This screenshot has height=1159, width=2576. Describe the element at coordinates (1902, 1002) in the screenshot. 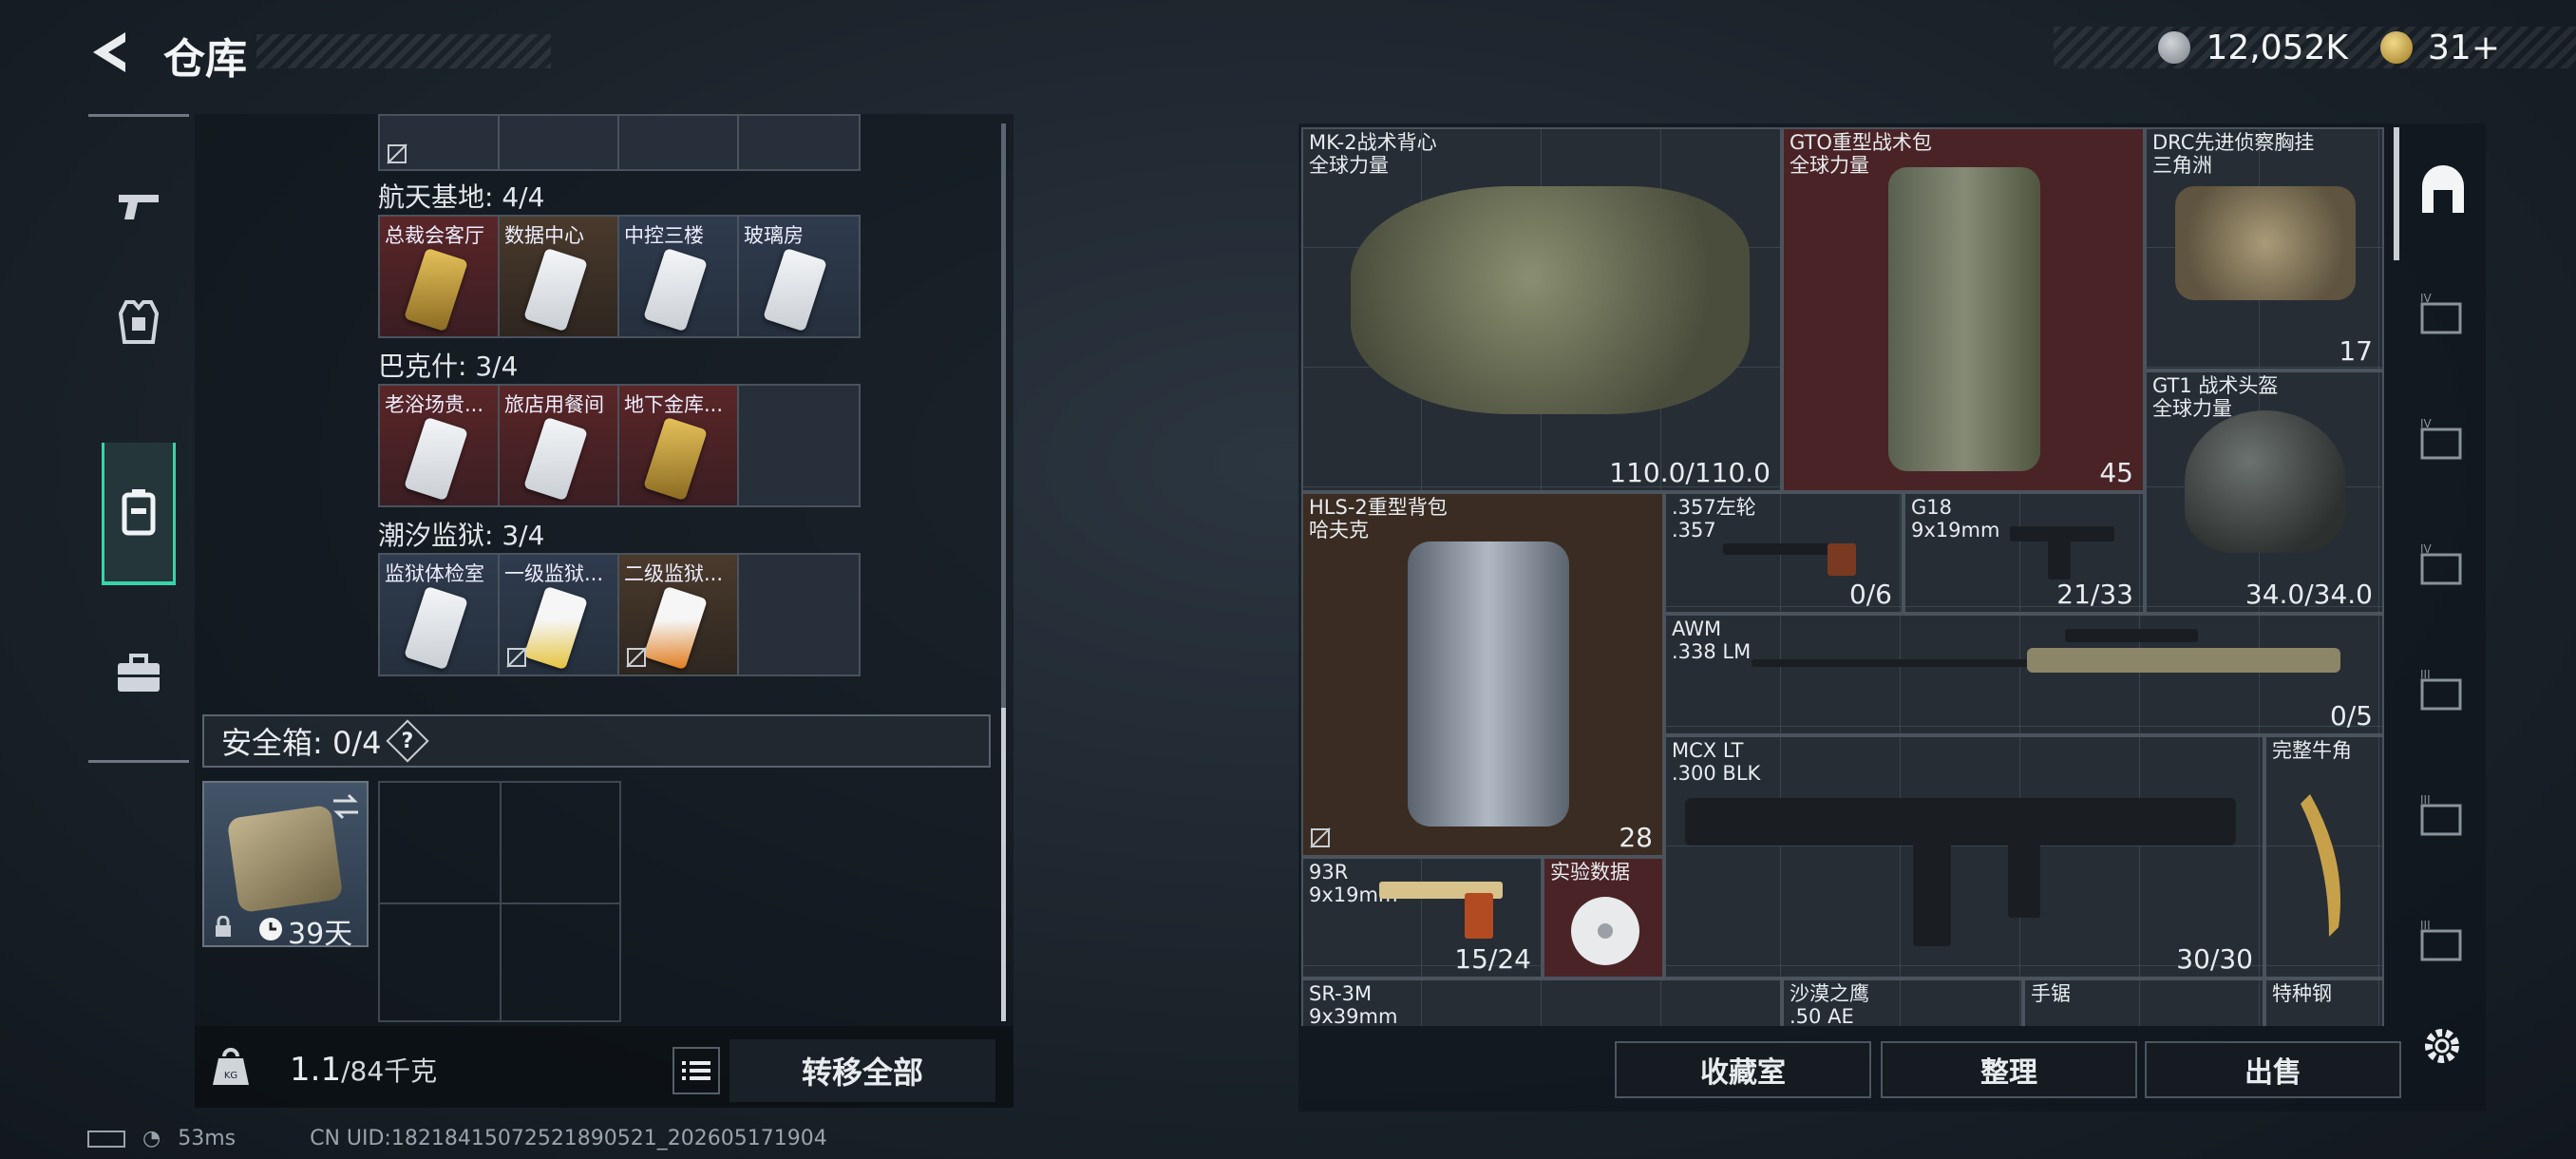

I see `item-deagle: 沙漠之鹰 .50 AE` at that location.